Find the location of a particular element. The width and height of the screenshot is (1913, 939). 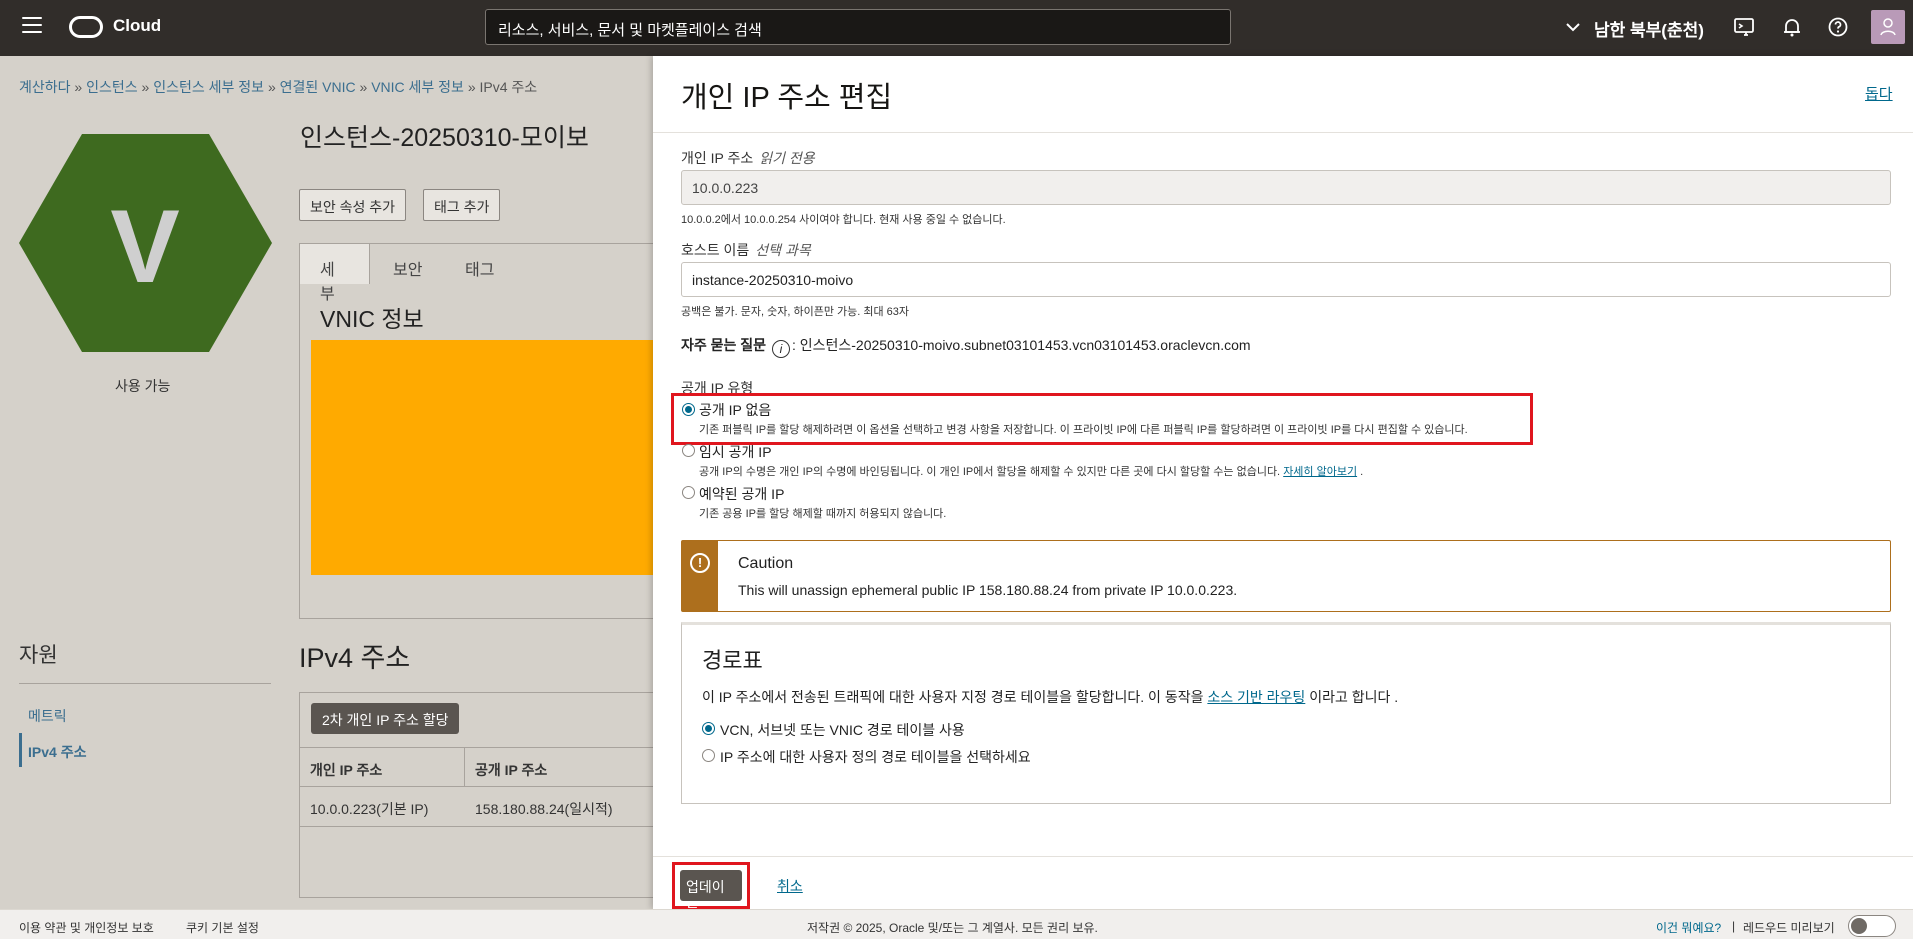

tab-details: 세부 is located at coordinates (335, 273).